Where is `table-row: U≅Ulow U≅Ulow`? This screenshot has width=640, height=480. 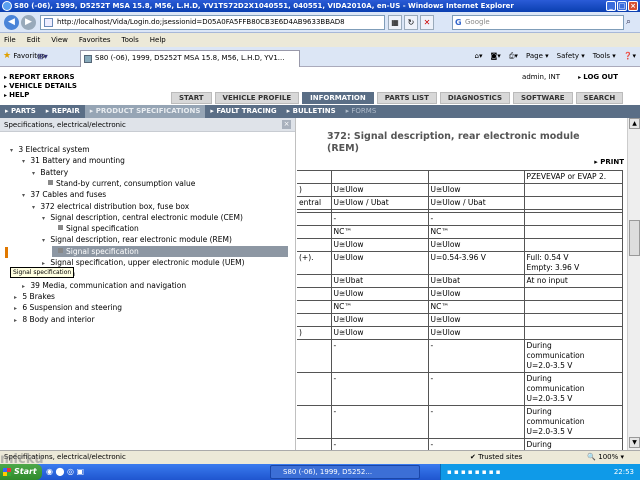 table-row: U≅Ulow U≅Ulow is located at coordinates (460, 320).